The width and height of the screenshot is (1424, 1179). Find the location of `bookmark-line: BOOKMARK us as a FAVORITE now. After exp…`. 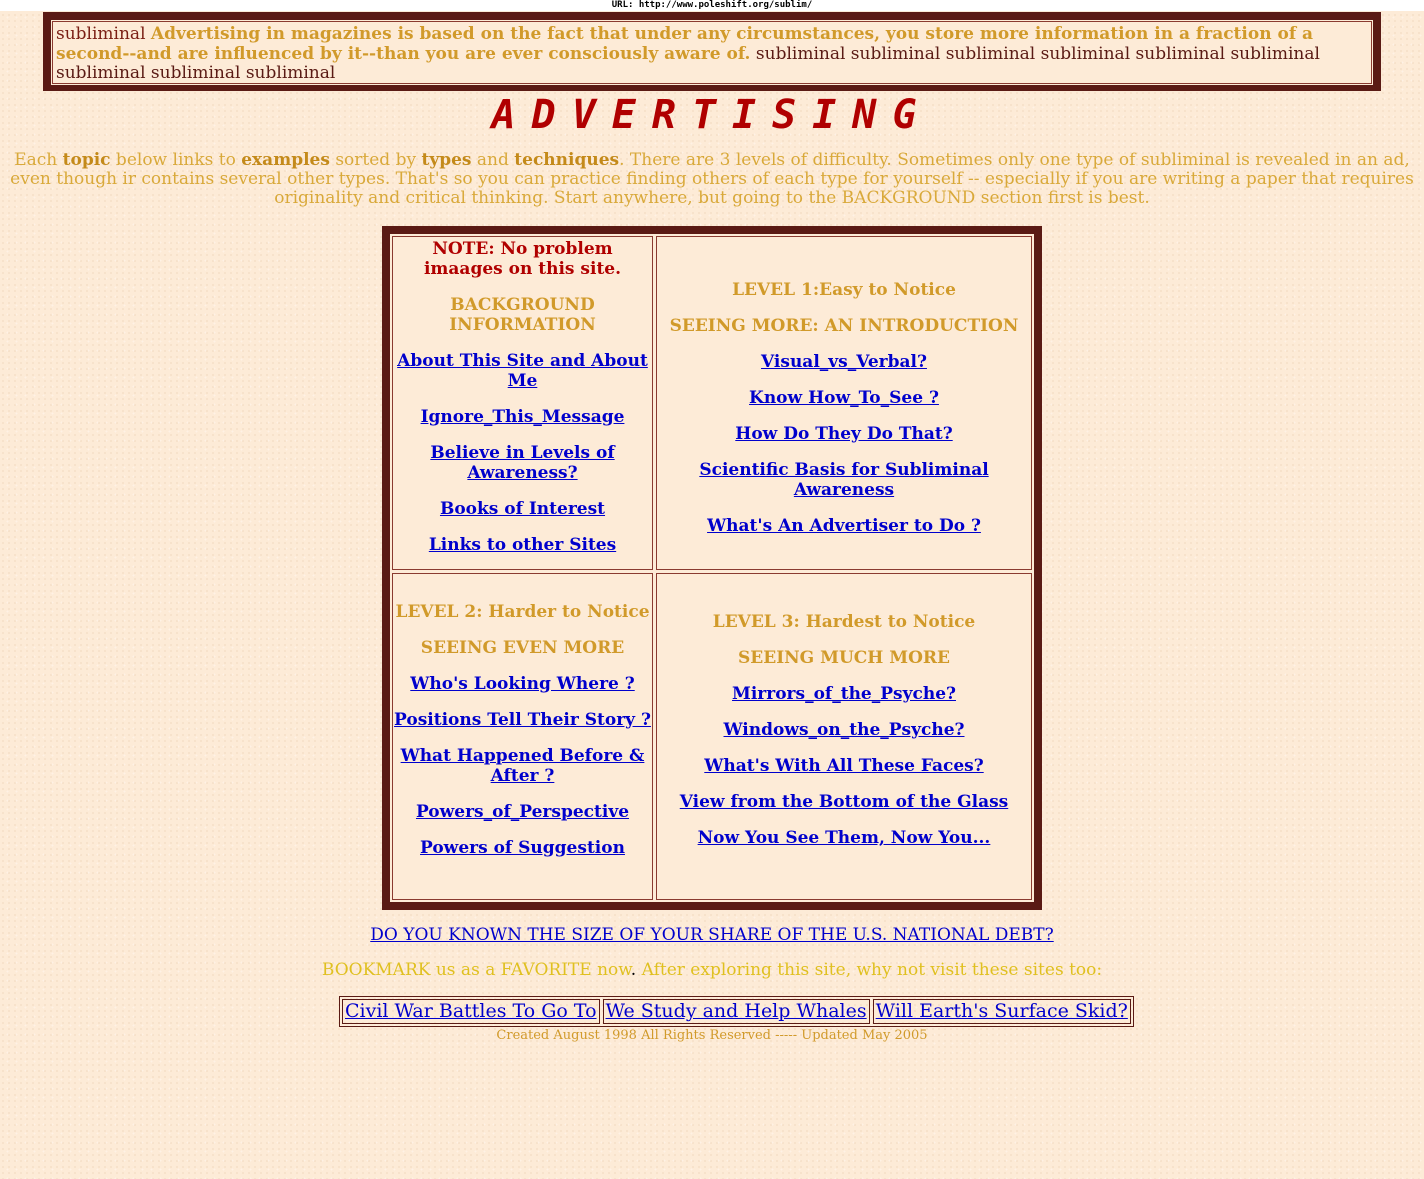

bookmark-line: BOOKMARK us as a FAVORITE now. After exp… is located at coordinates (712, 970).